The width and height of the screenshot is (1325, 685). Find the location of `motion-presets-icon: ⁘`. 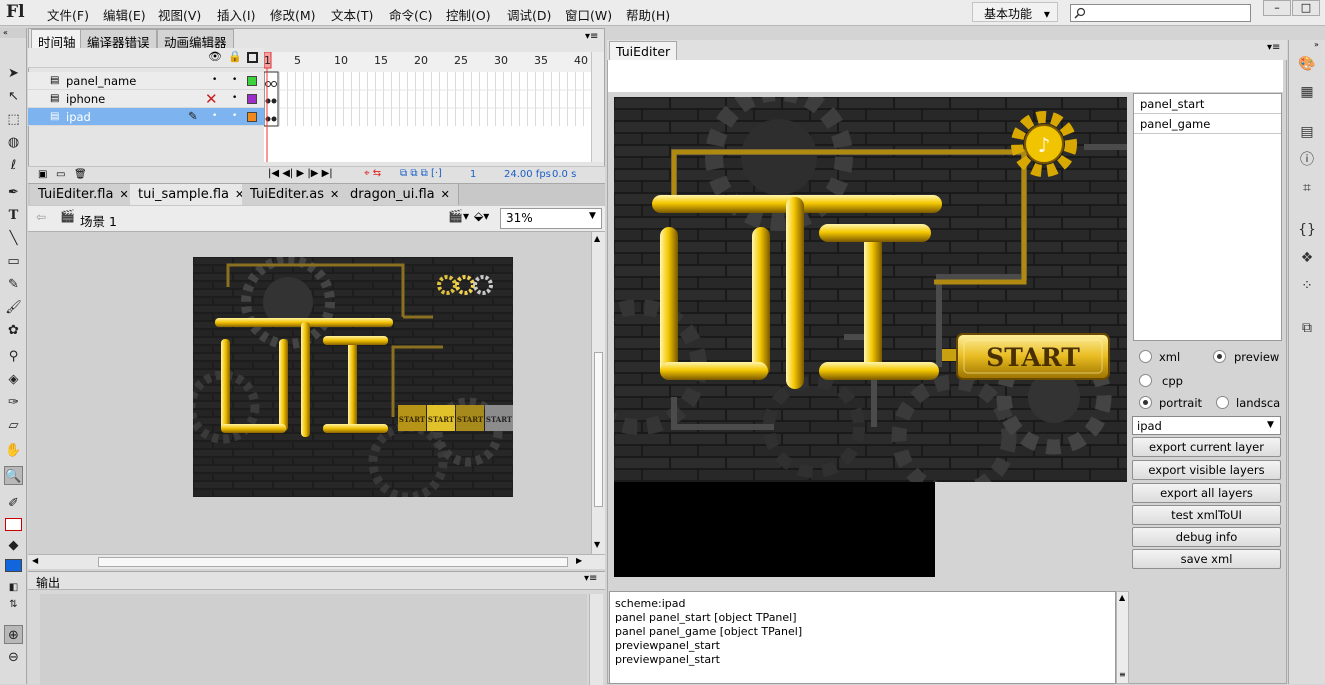

motion-presets-icon: ⁘ is located at coordinates (1307, 286).